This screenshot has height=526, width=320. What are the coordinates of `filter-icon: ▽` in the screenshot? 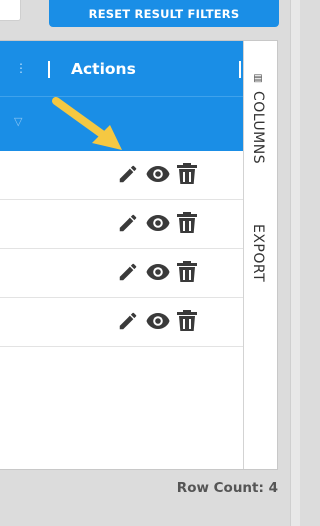 It's located at (18, 121).